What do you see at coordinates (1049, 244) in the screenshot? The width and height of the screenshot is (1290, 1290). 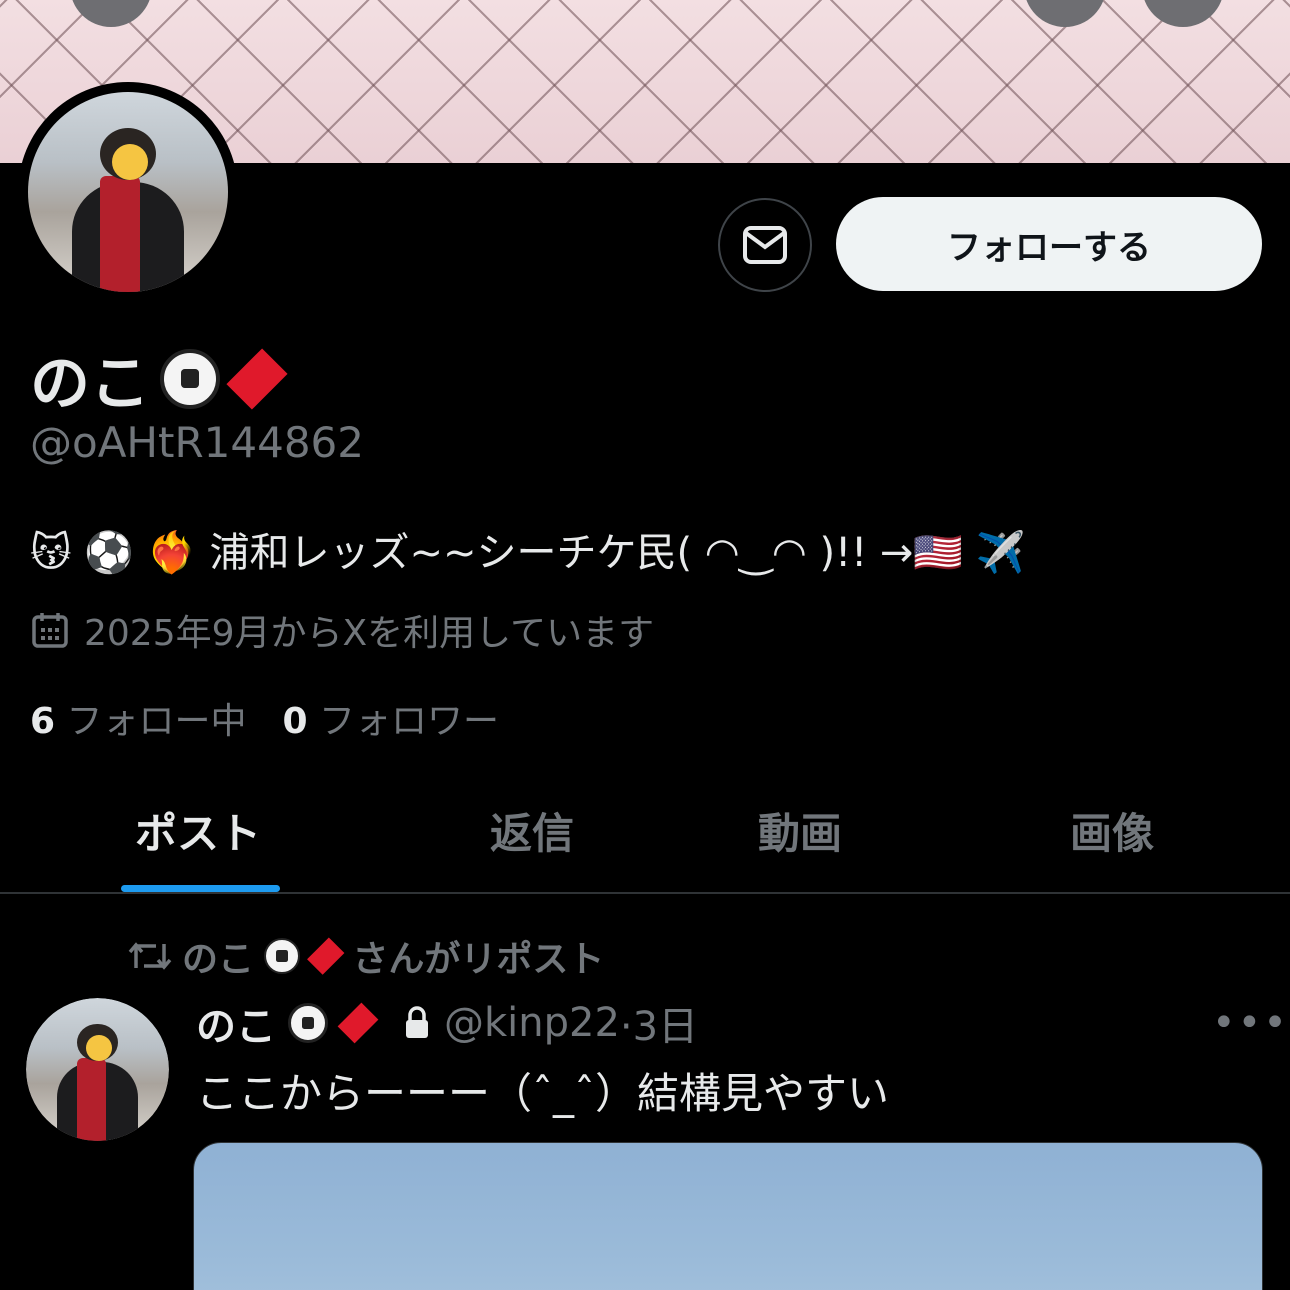 I see `follow-button: フォローする` at bounding box center [1049, 244].